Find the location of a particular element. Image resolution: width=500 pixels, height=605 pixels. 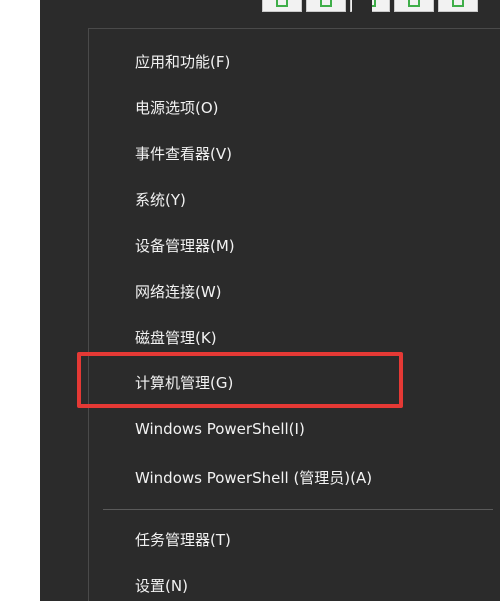

menu-item-network-connections: 网络连接(W) is located at coordinates (294, 291).